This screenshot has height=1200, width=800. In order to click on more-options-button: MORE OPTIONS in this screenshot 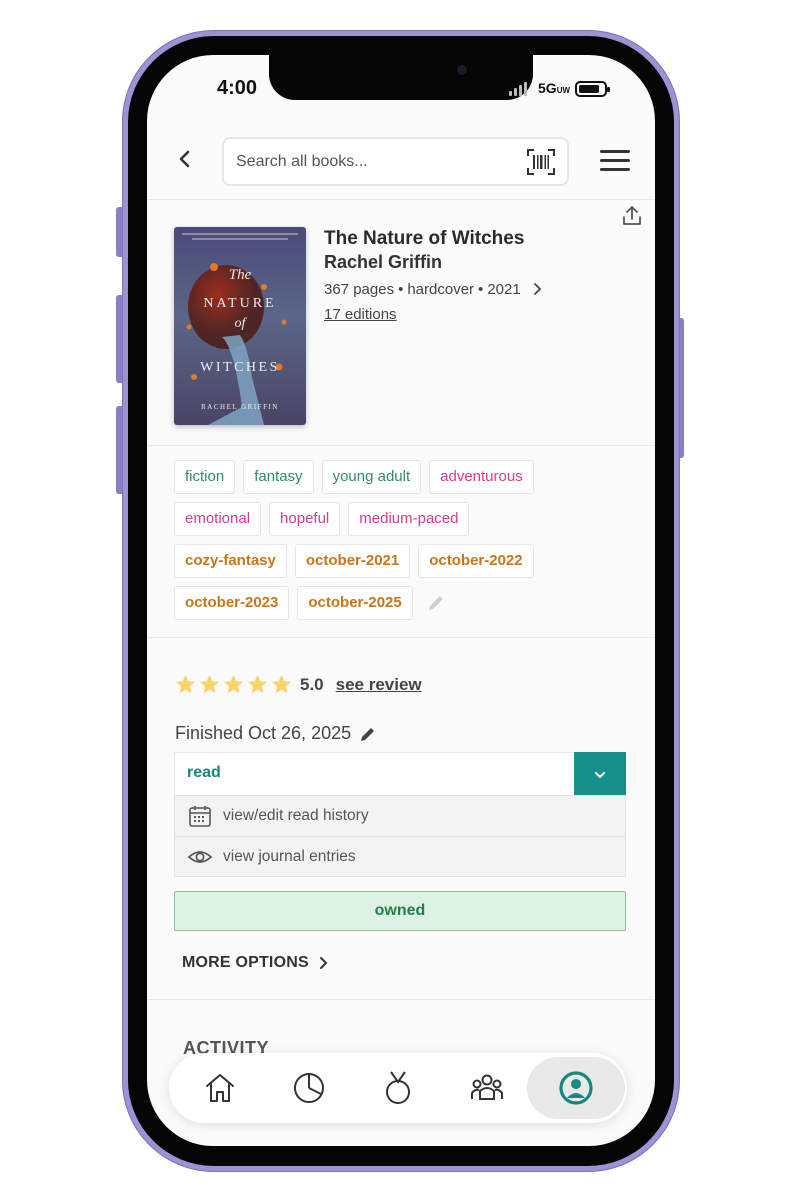, I will do `click(255, 963)`.